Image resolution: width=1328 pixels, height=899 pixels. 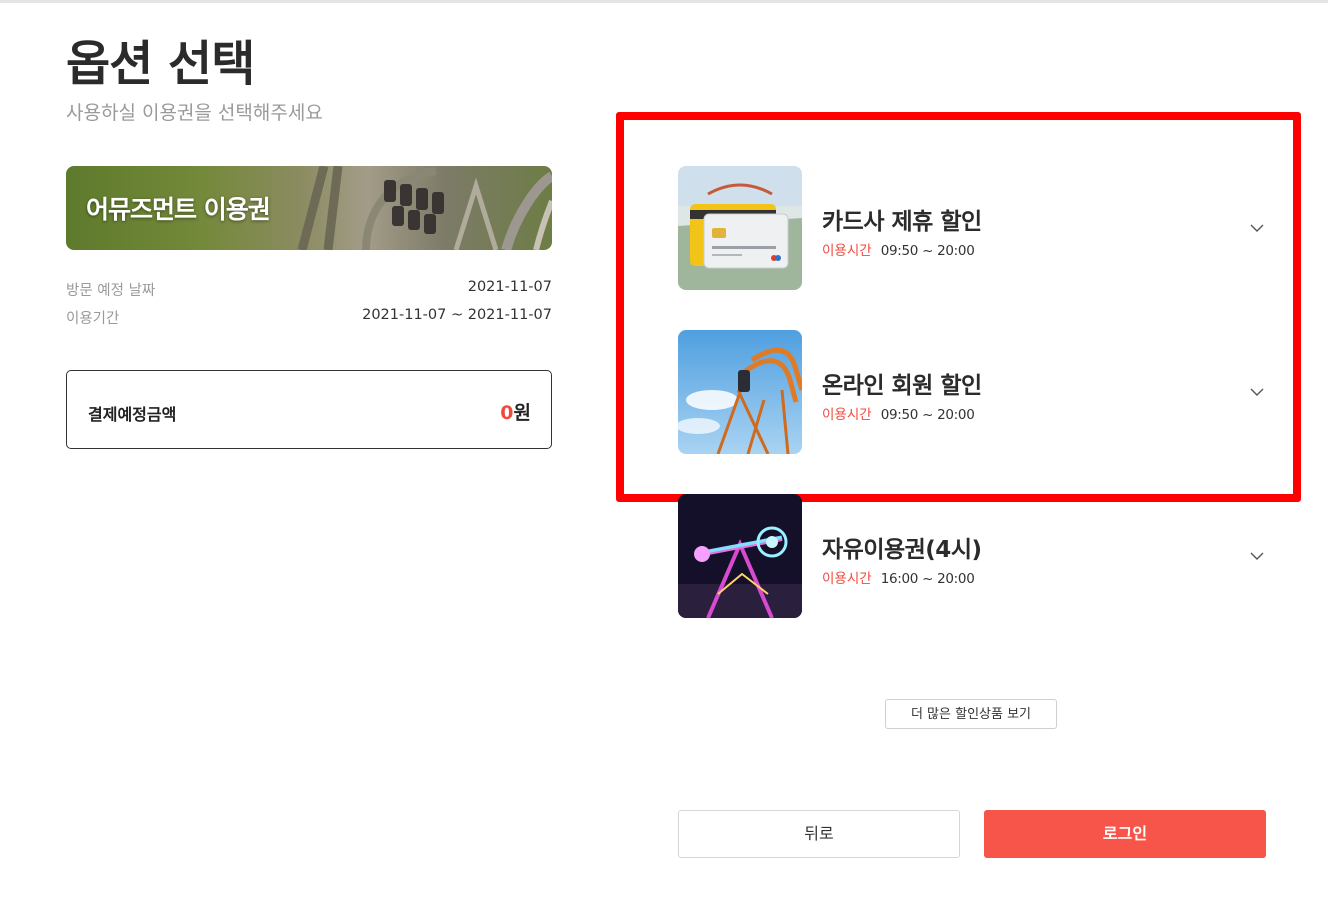 I want to click on option-online-member-discount: 온라인 회원 할인 이용시간 09:50 ~ 20:00, so click(x=976, y=392).